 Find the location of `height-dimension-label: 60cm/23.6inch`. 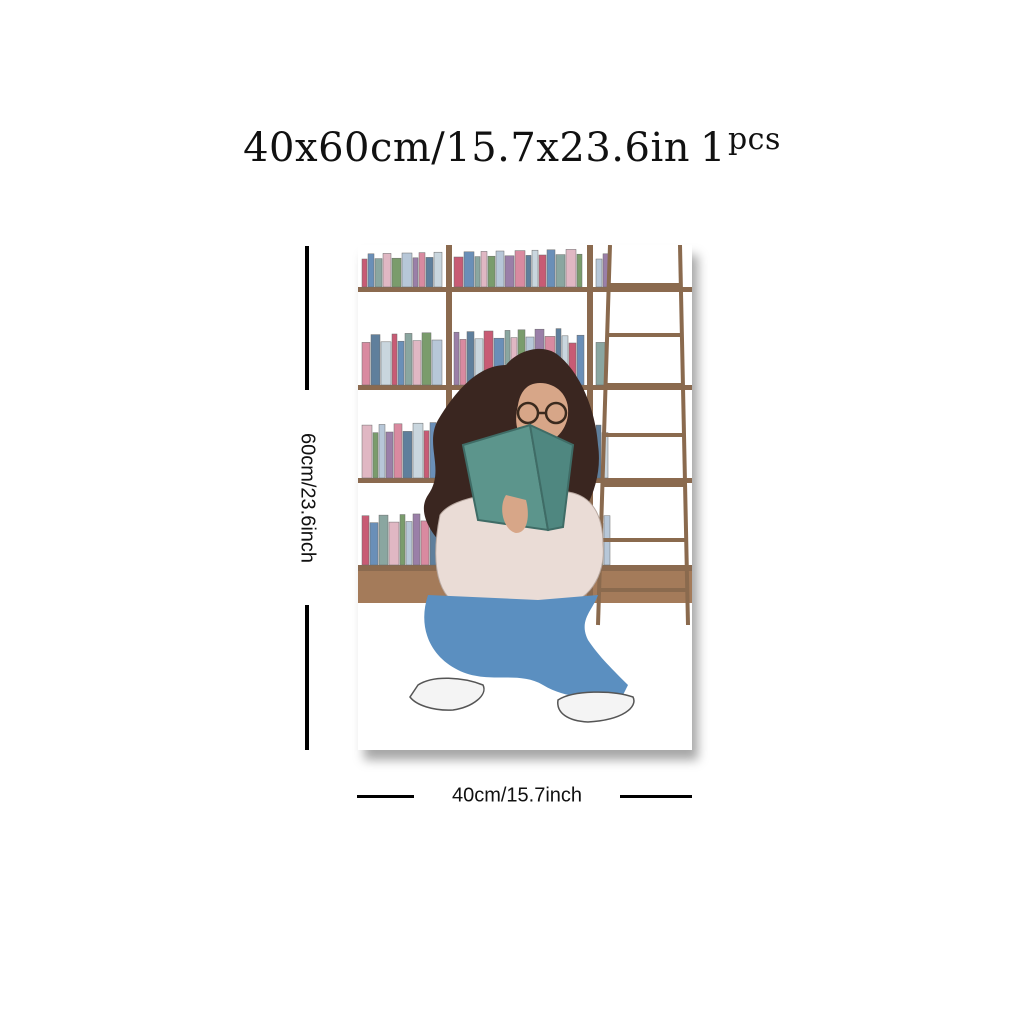

height-dimension-label: 60cm/23.6inch is located at coordinates (307, 498).